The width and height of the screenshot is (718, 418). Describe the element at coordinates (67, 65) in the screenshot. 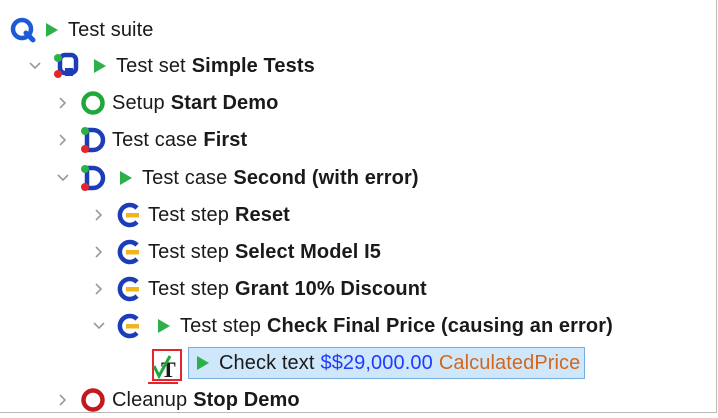

I see `test-set-icon` at that location.